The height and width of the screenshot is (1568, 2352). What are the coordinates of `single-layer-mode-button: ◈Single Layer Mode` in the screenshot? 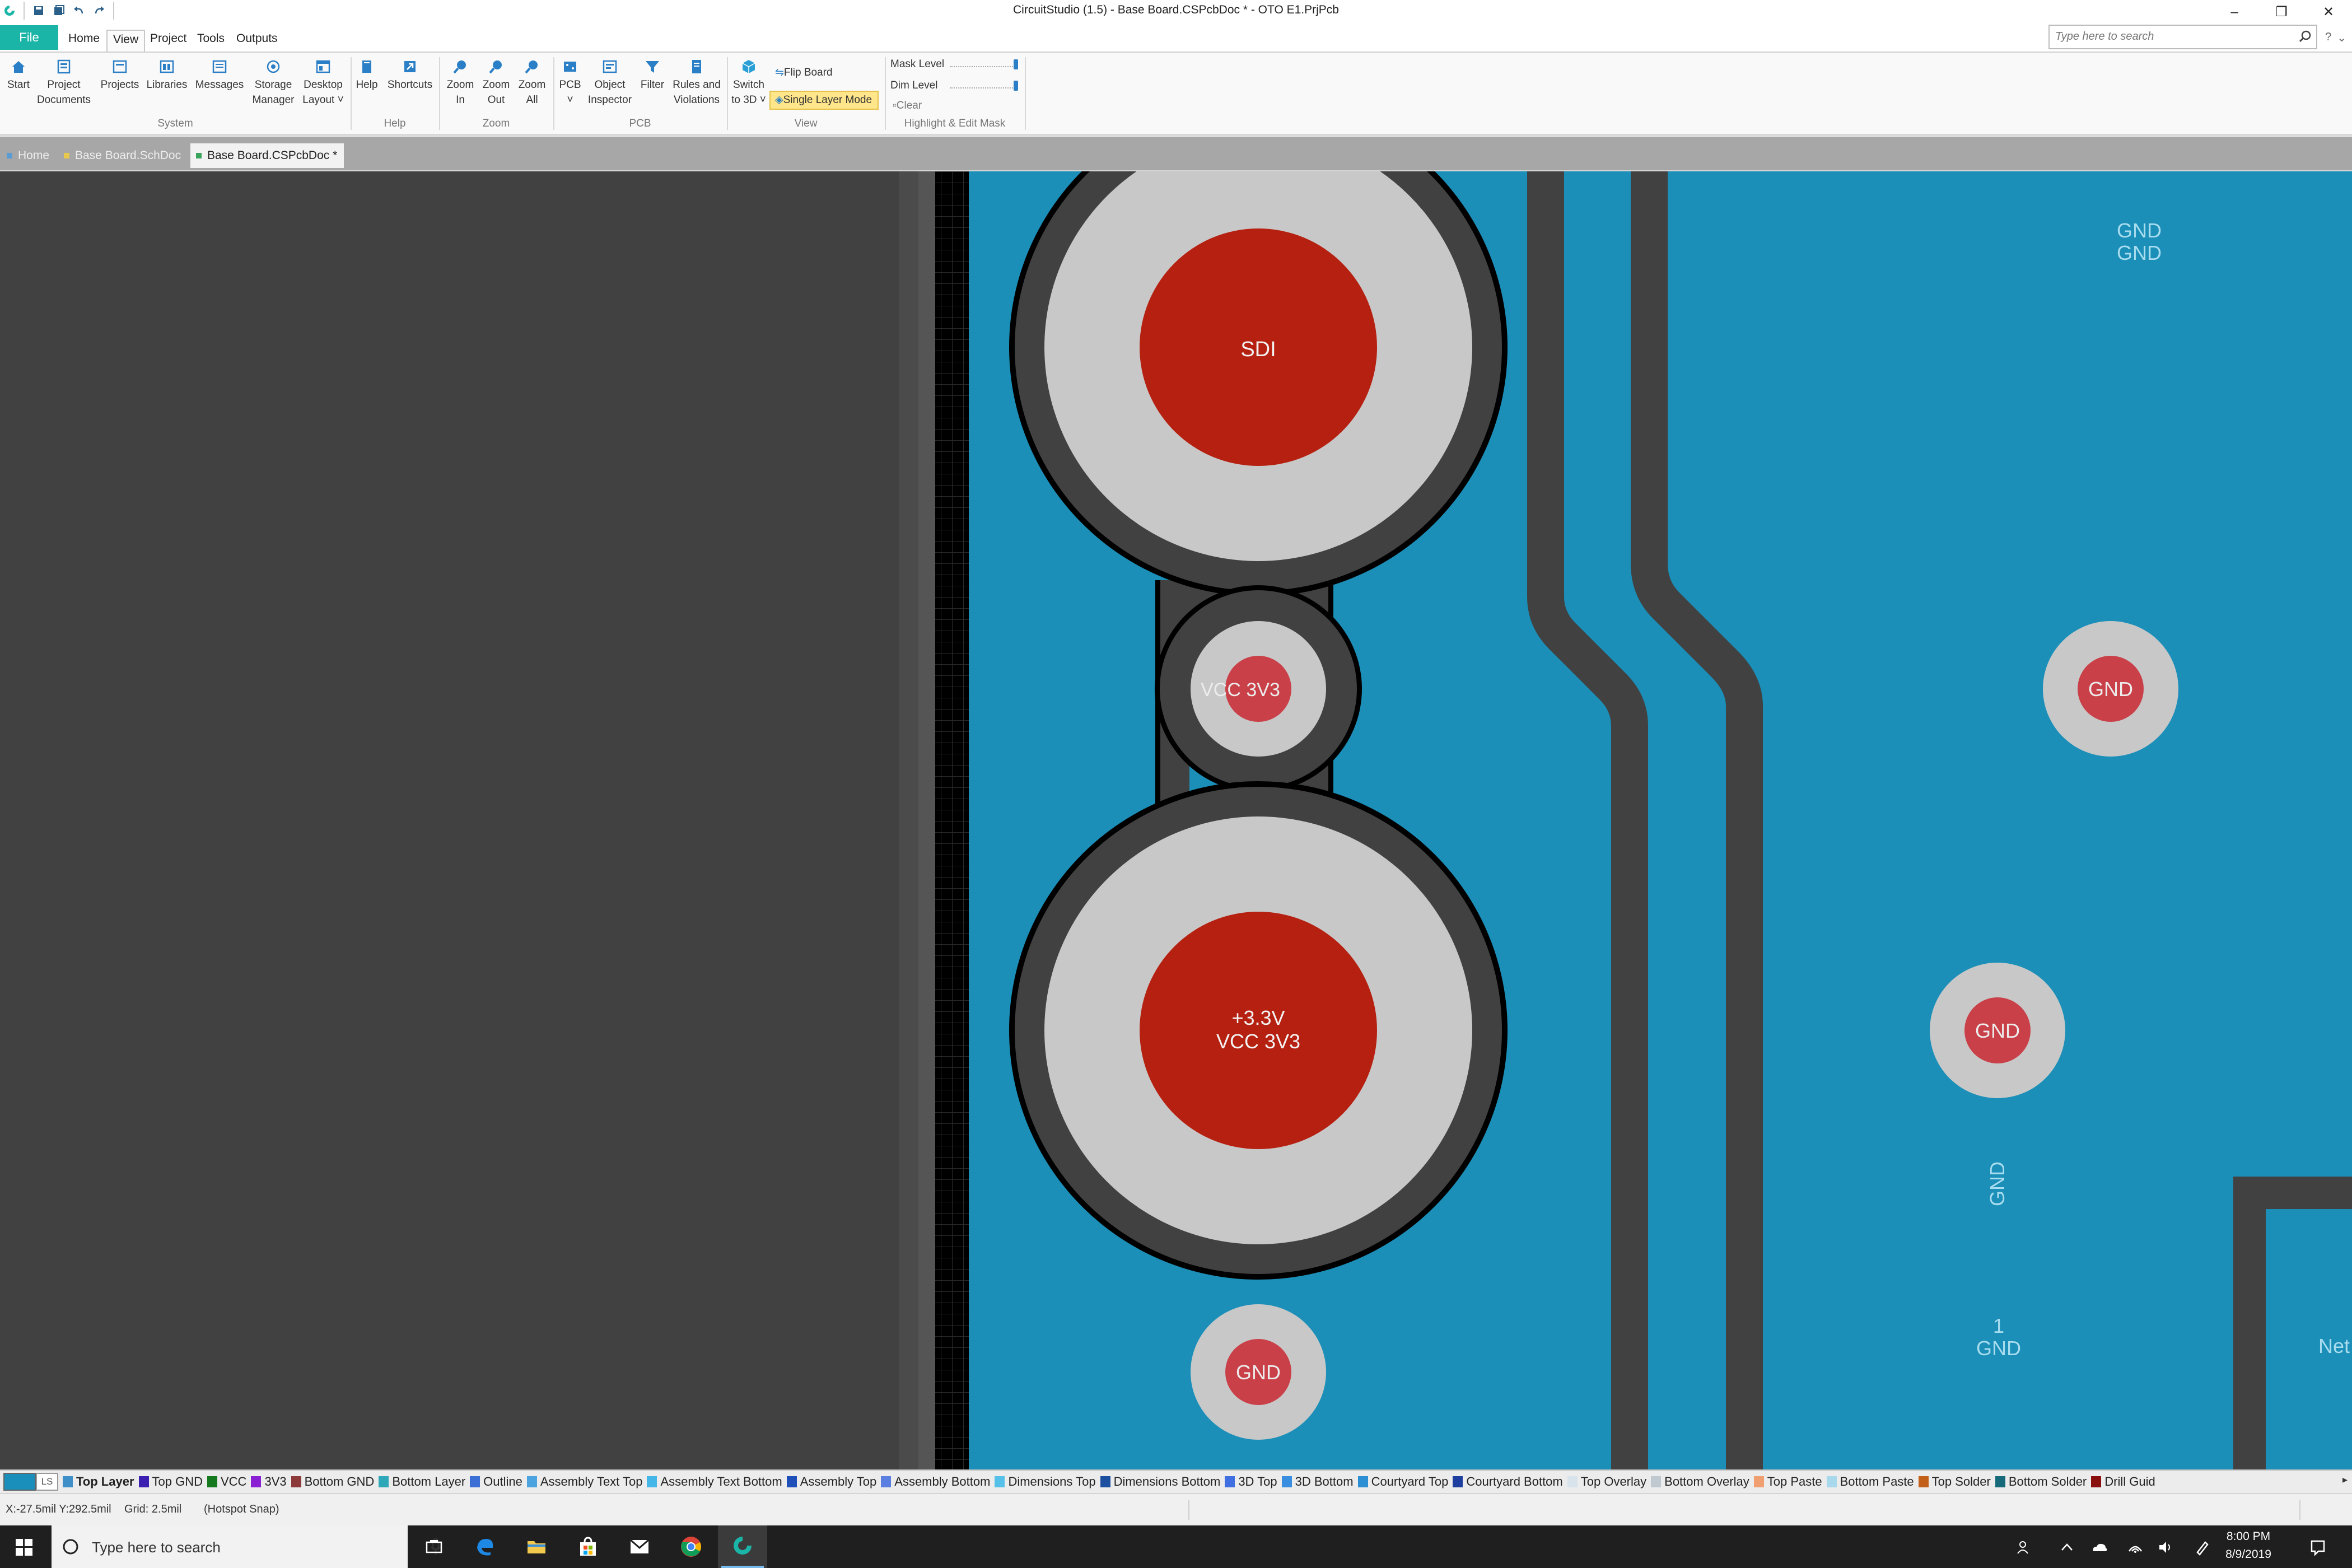 It's located at (824, 101).